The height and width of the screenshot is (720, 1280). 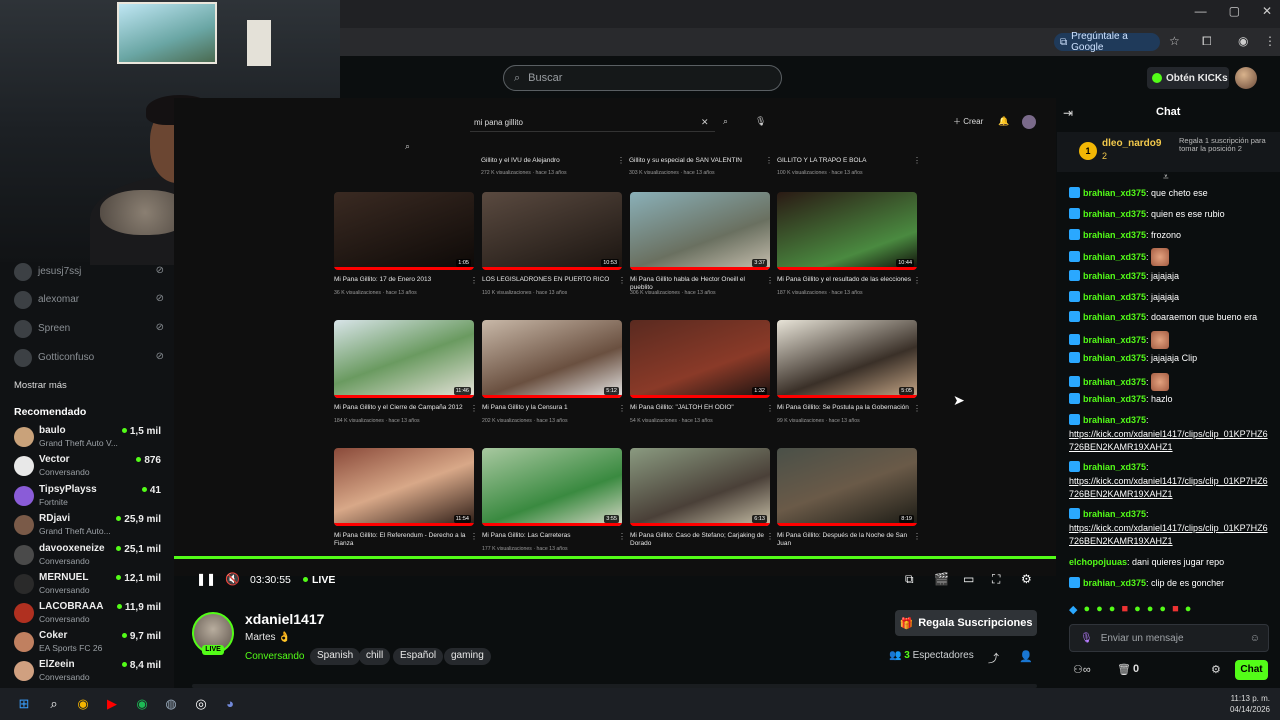 What do you see at coordinates (87, 526) in the screenshot?
I see `sidebar-channel-rdjavi: RDjavi Grand Theft Auto... 25,9 mil` at bounding box center [87, 526].